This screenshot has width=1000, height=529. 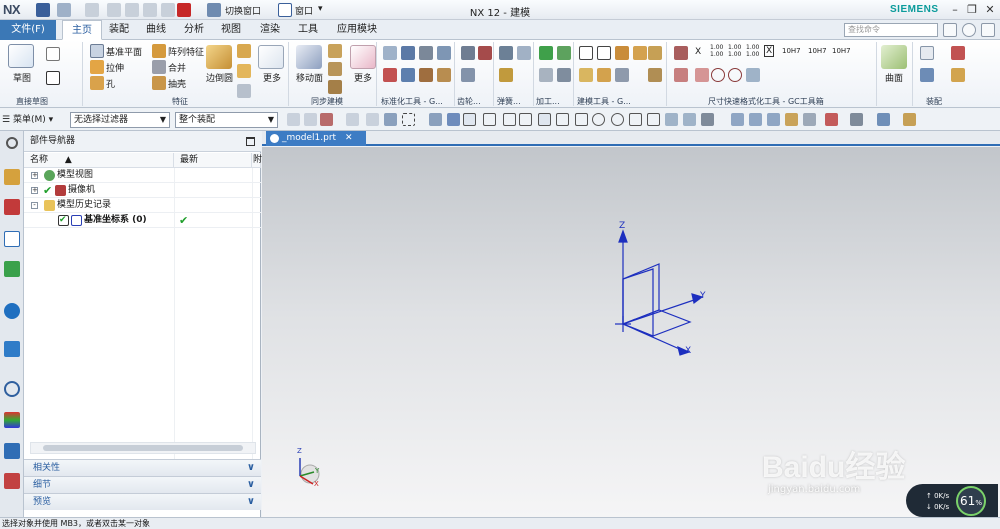 I want to click on modeling-tool-5-icon, so click(x=586, y=75).